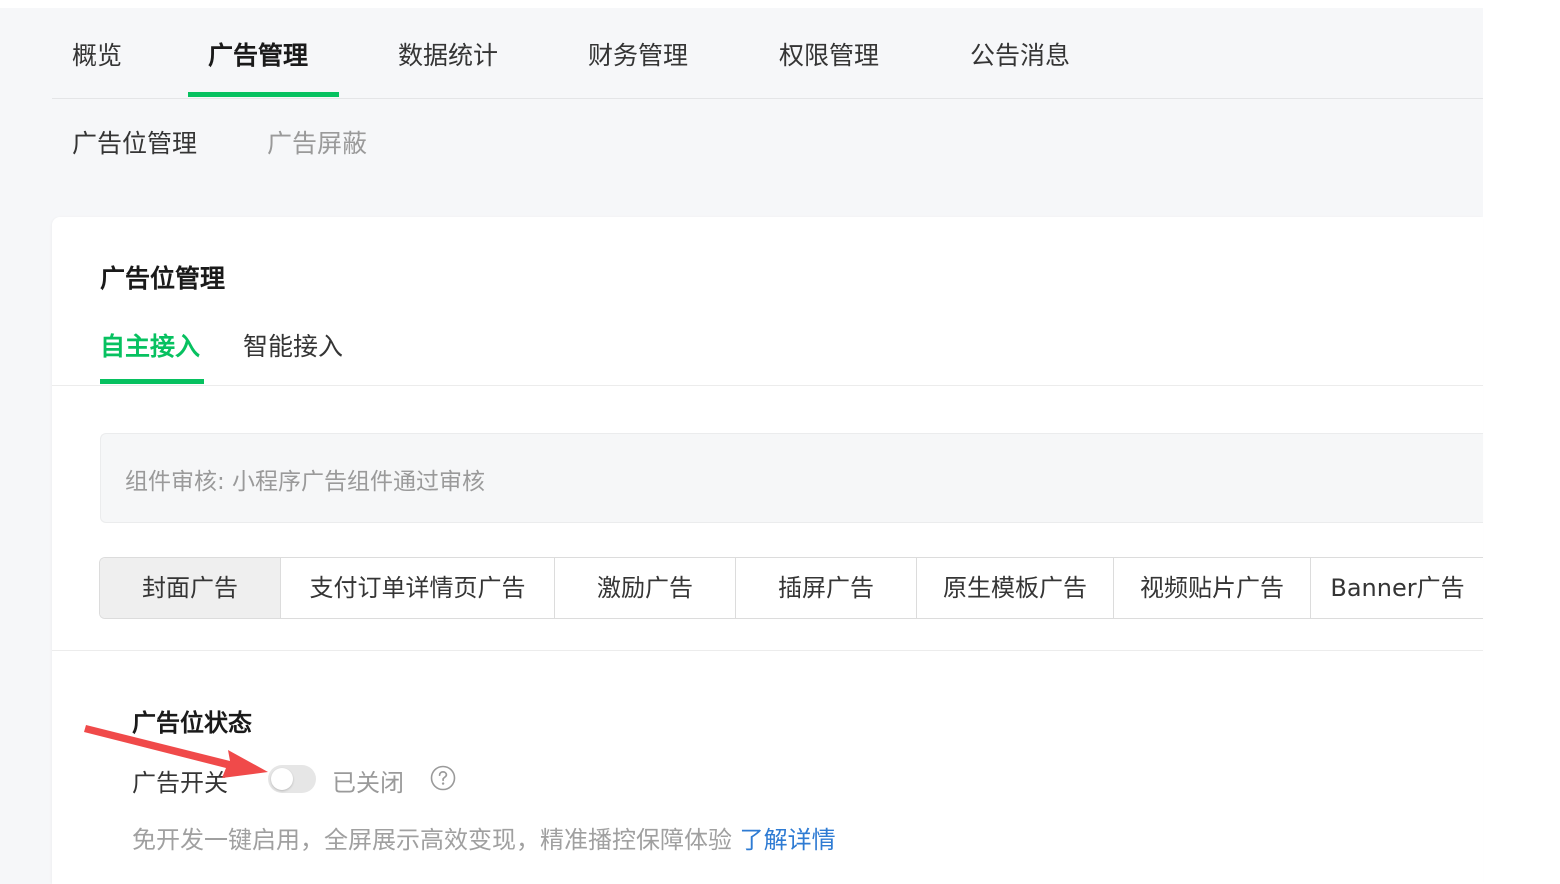 This screenshot has width=1560, height=884. I want to click on switch-state-text: 已关闭, so click(368, 783).